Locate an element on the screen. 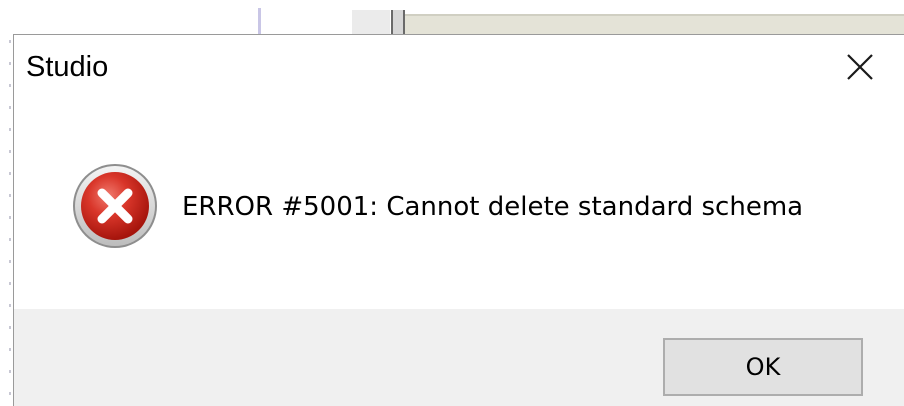 This screenshot has width=904, height=406. background-left-edge is located at coordinates (6, 220).